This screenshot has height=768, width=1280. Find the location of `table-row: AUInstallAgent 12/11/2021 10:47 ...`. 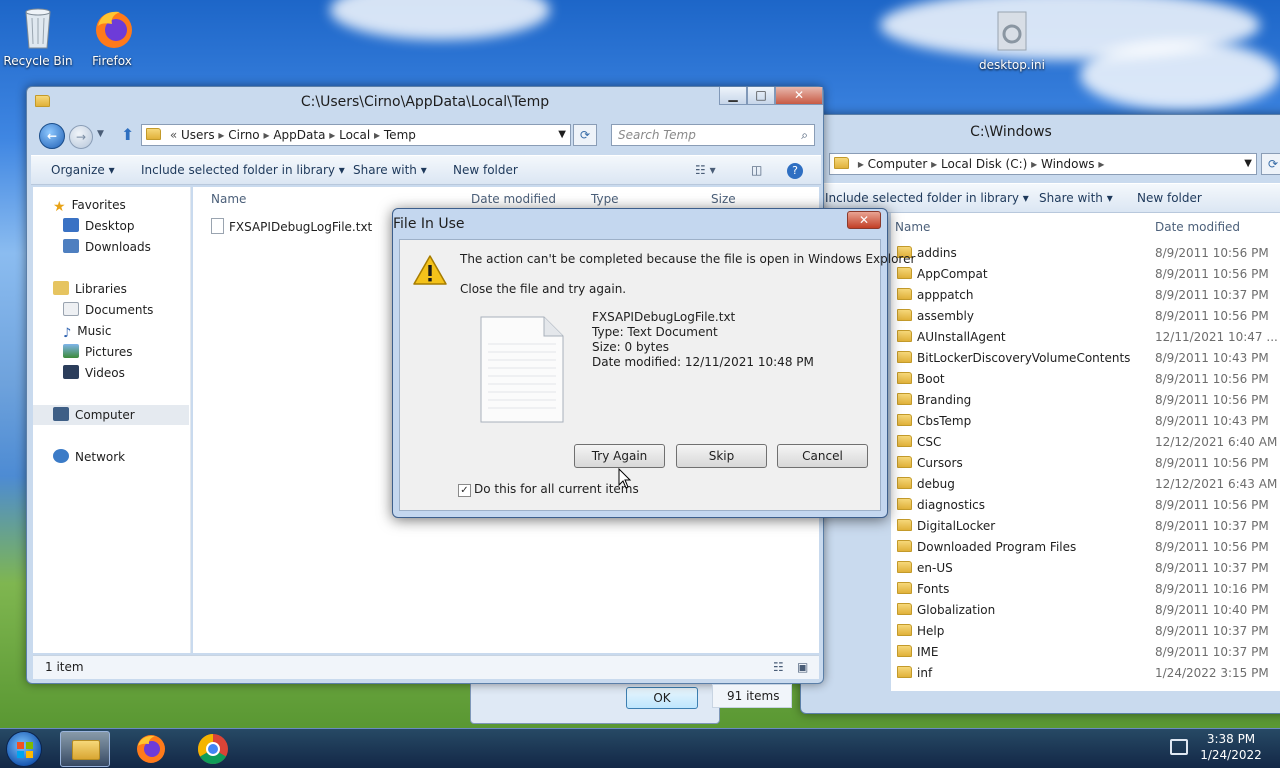

table-row: AUInstallAgent 12/11/2021 10:47 ... is located at coordinates (1088, 337).